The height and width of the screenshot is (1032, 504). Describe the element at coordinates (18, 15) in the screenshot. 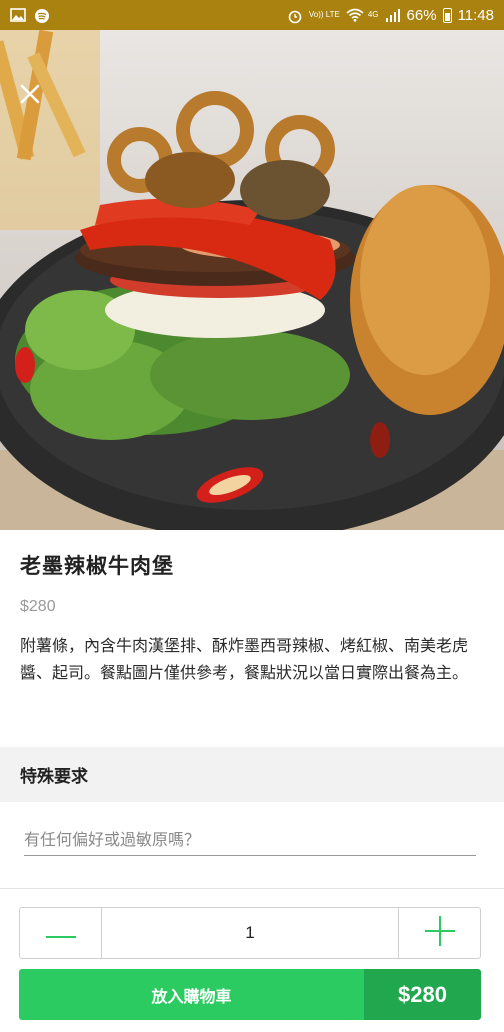

I see `gallery-icon` at that location.